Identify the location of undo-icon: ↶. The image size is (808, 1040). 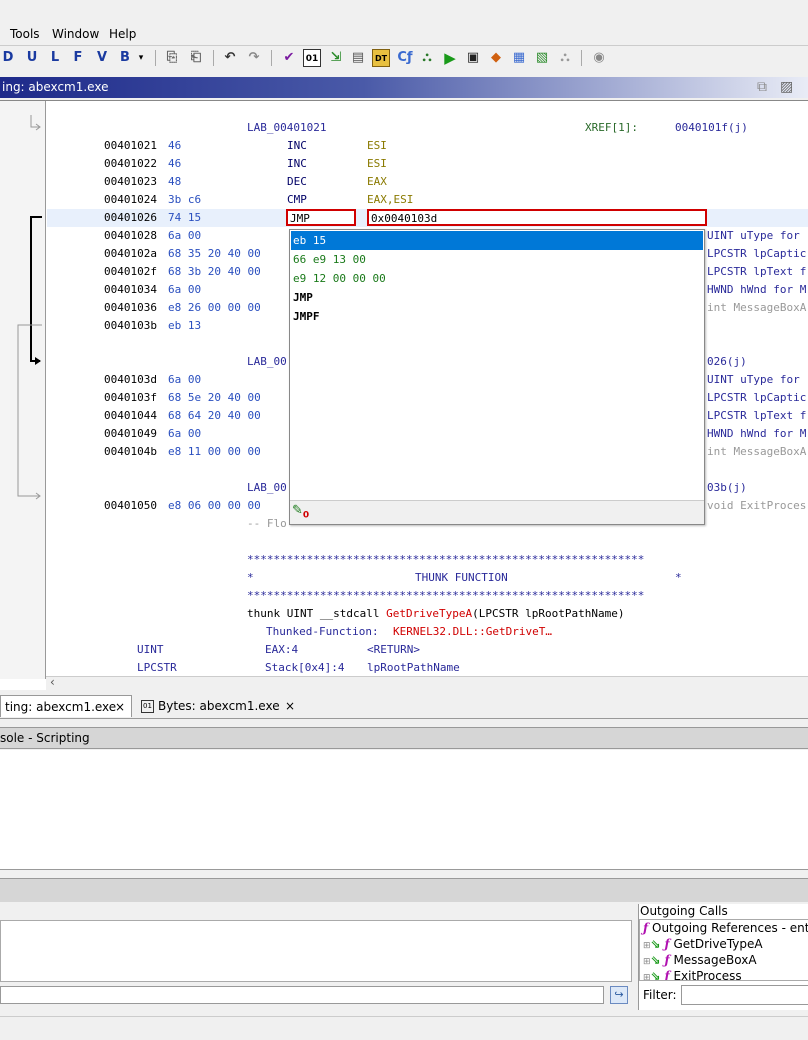
(230, 58).